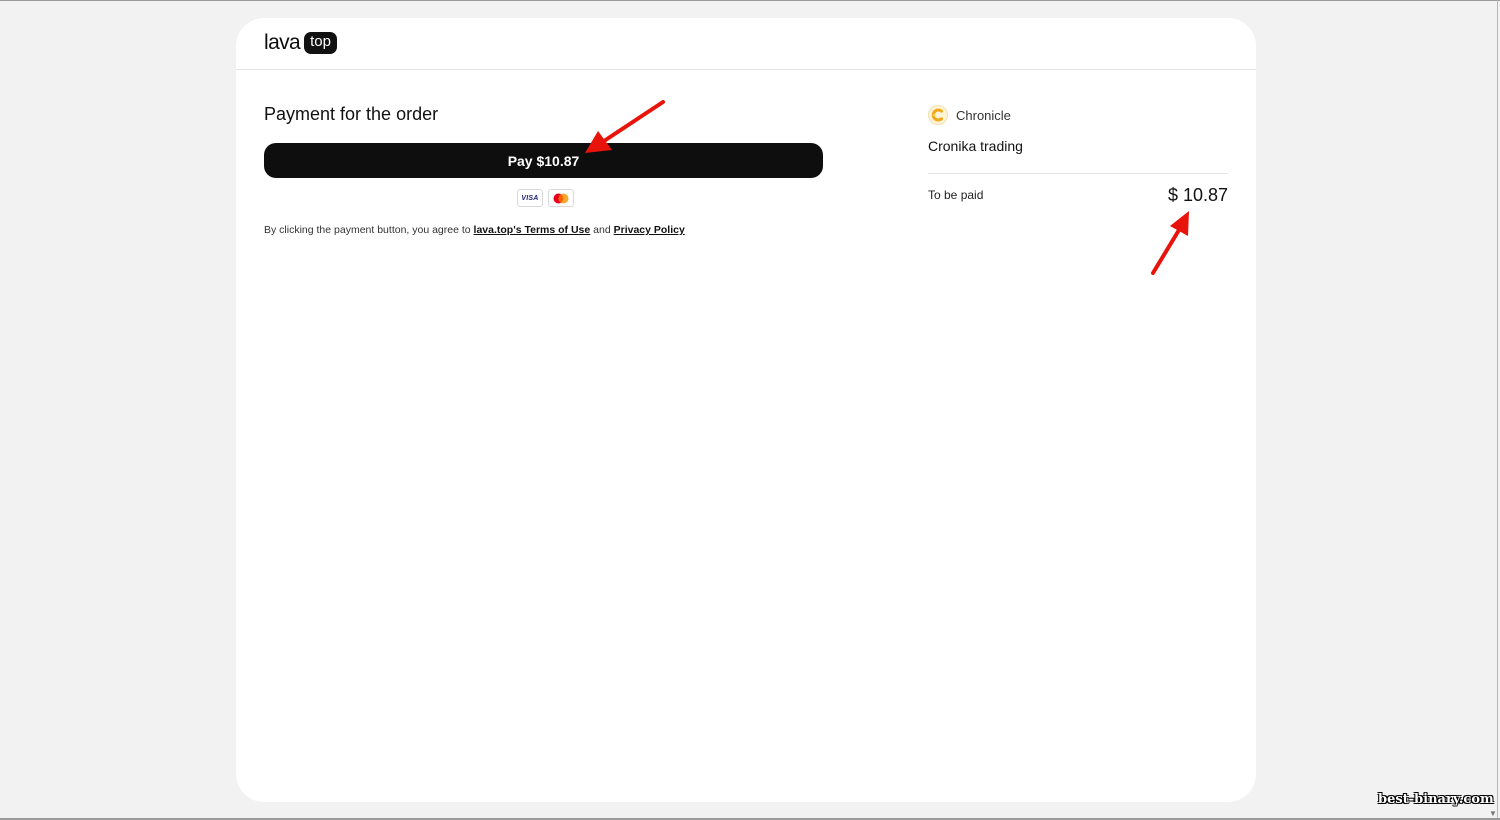 This screenshot has width=1500, height=820. What do you see at coordinates (1436, 799) in the screenshot?
I see `watermark: best-binary.com` at bounding box center [1436, 799].